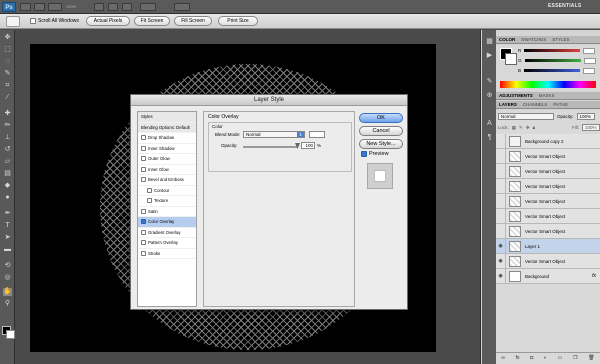 Image resolution: width=600 pixels, height=364 pixels. I want to click on lock-pixels-icon: ✎, so click(521, 128).